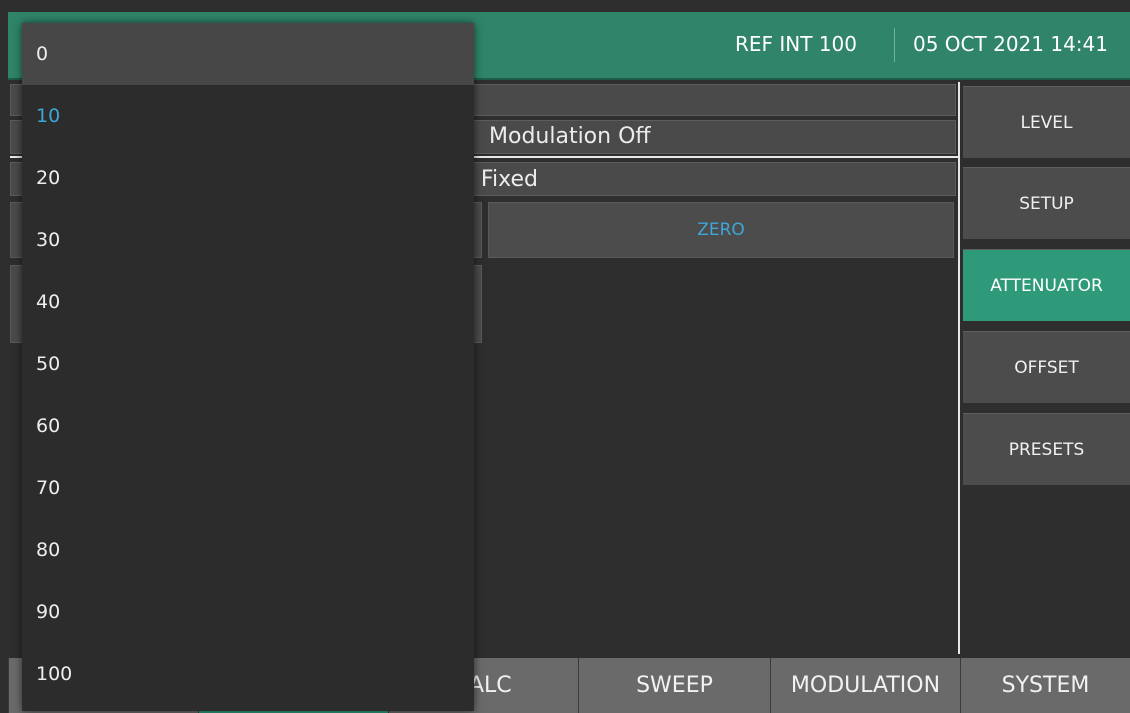  What do you see at coordinates (959, 368) in the screenshot?
I see `side-menu-divider` at bounding box center [959, 368].